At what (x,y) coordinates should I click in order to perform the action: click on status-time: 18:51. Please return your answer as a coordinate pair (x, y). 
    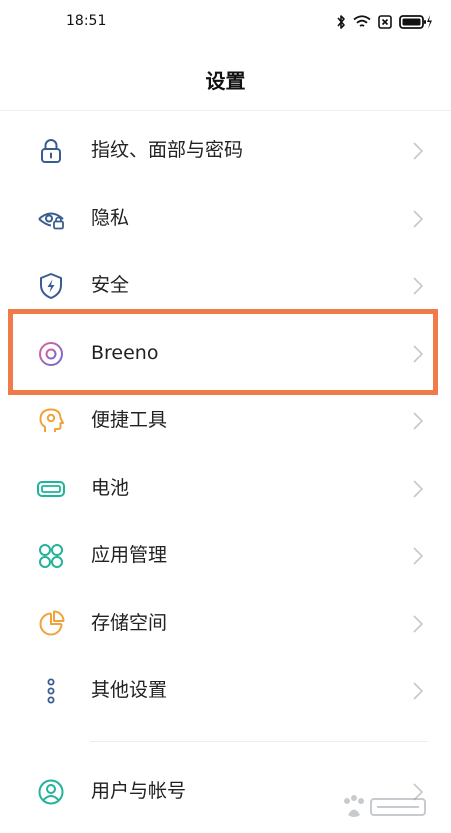
    Looking at the image, I should click on (86, 21).